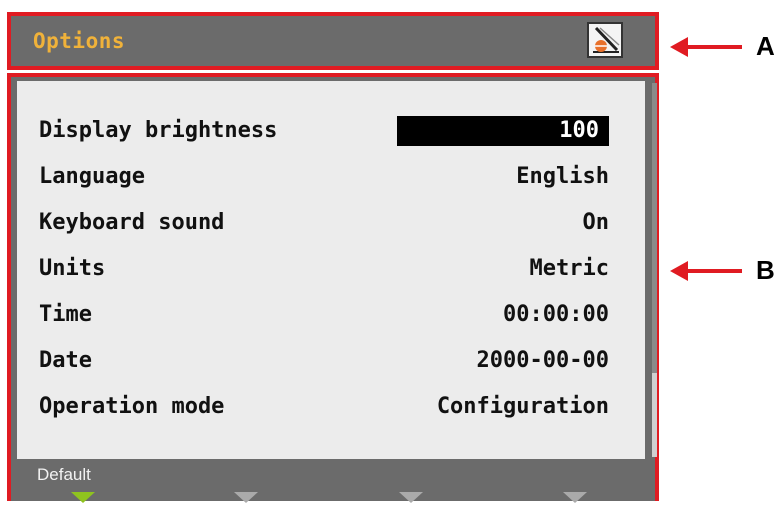 The image size is (784, 505). I want to click on softkey-1-arrow-icon, so click(83, 497).